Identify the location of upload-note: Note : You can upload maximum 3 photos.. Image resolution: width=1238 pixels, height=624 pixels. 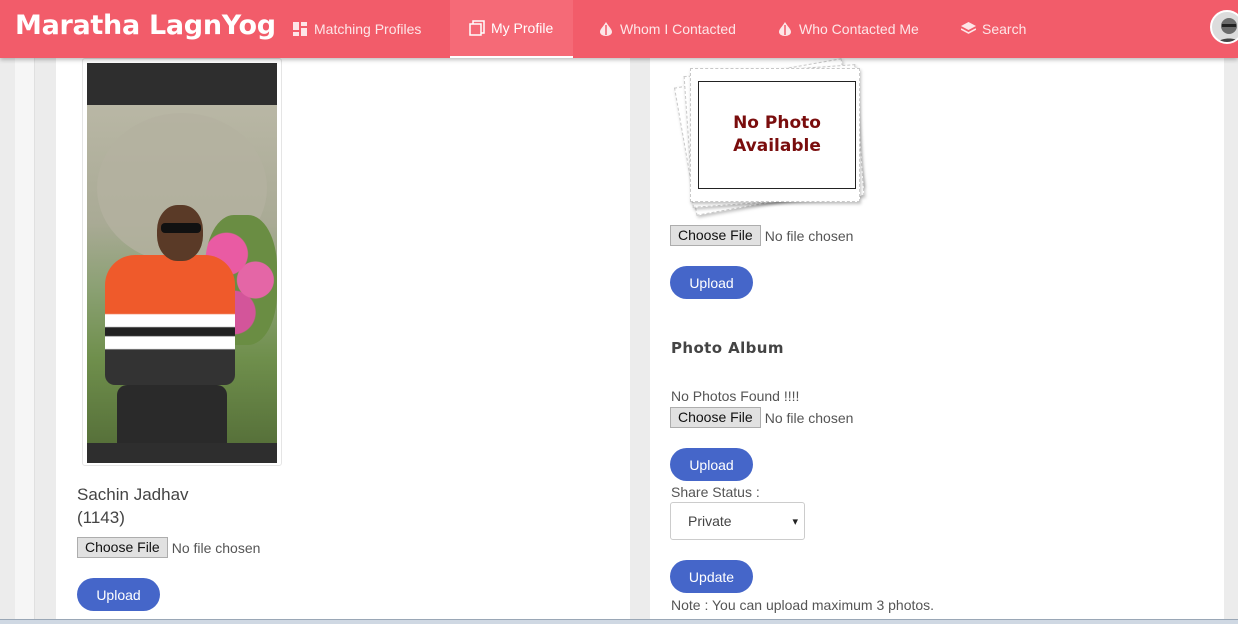
(803, 605).